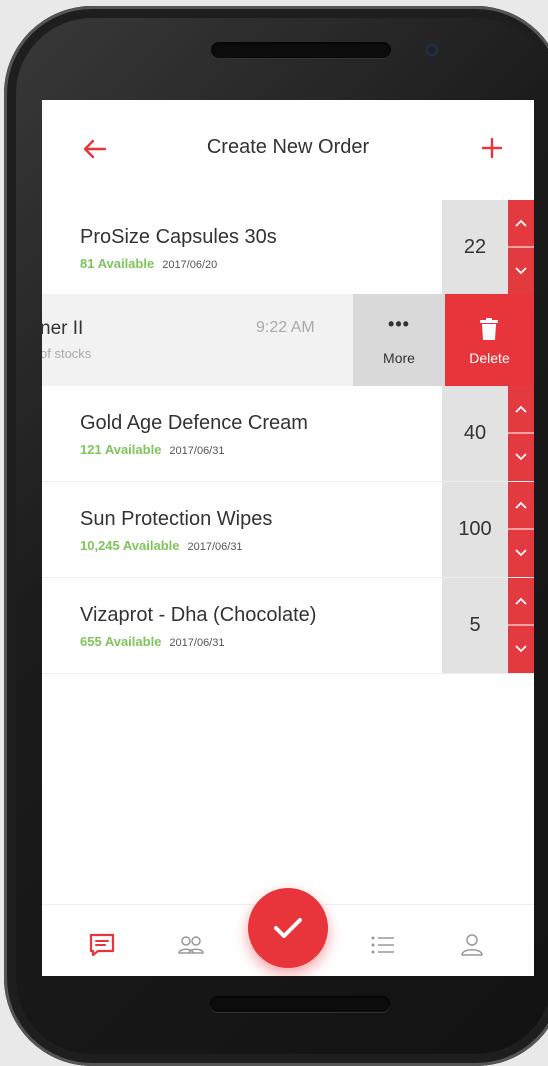  I want to click on product-date: 2017/06/20, so click(190, 265).